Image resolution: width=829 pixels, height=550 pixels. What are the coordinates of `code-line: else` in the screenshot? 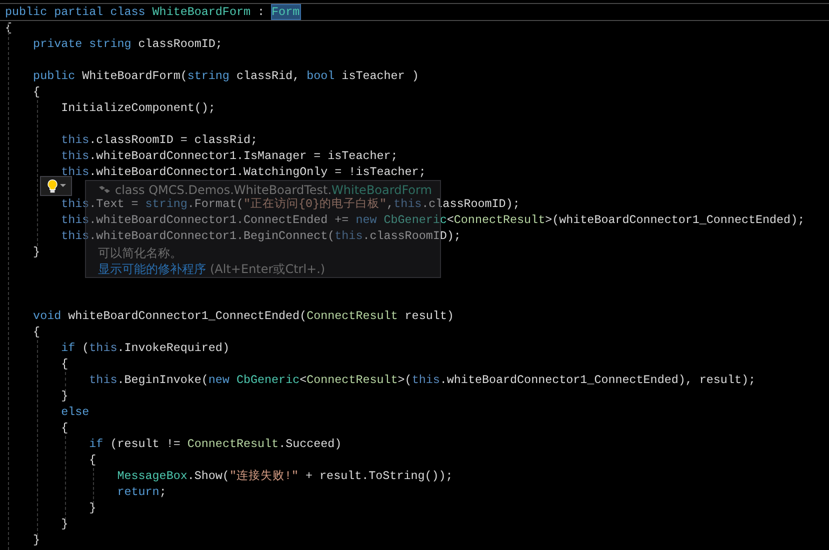 It's located at (75, 412).